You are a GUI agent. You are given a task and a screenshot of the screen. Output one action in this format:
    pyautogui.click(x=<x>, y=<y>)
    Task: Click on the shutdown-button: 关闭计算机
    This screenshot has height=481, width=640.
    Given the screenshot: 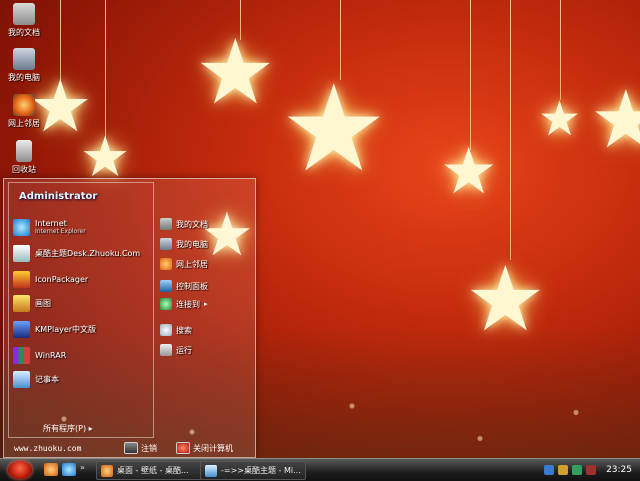 What is the action you would take?
    pyautogui.click(x=204, y=448)
    